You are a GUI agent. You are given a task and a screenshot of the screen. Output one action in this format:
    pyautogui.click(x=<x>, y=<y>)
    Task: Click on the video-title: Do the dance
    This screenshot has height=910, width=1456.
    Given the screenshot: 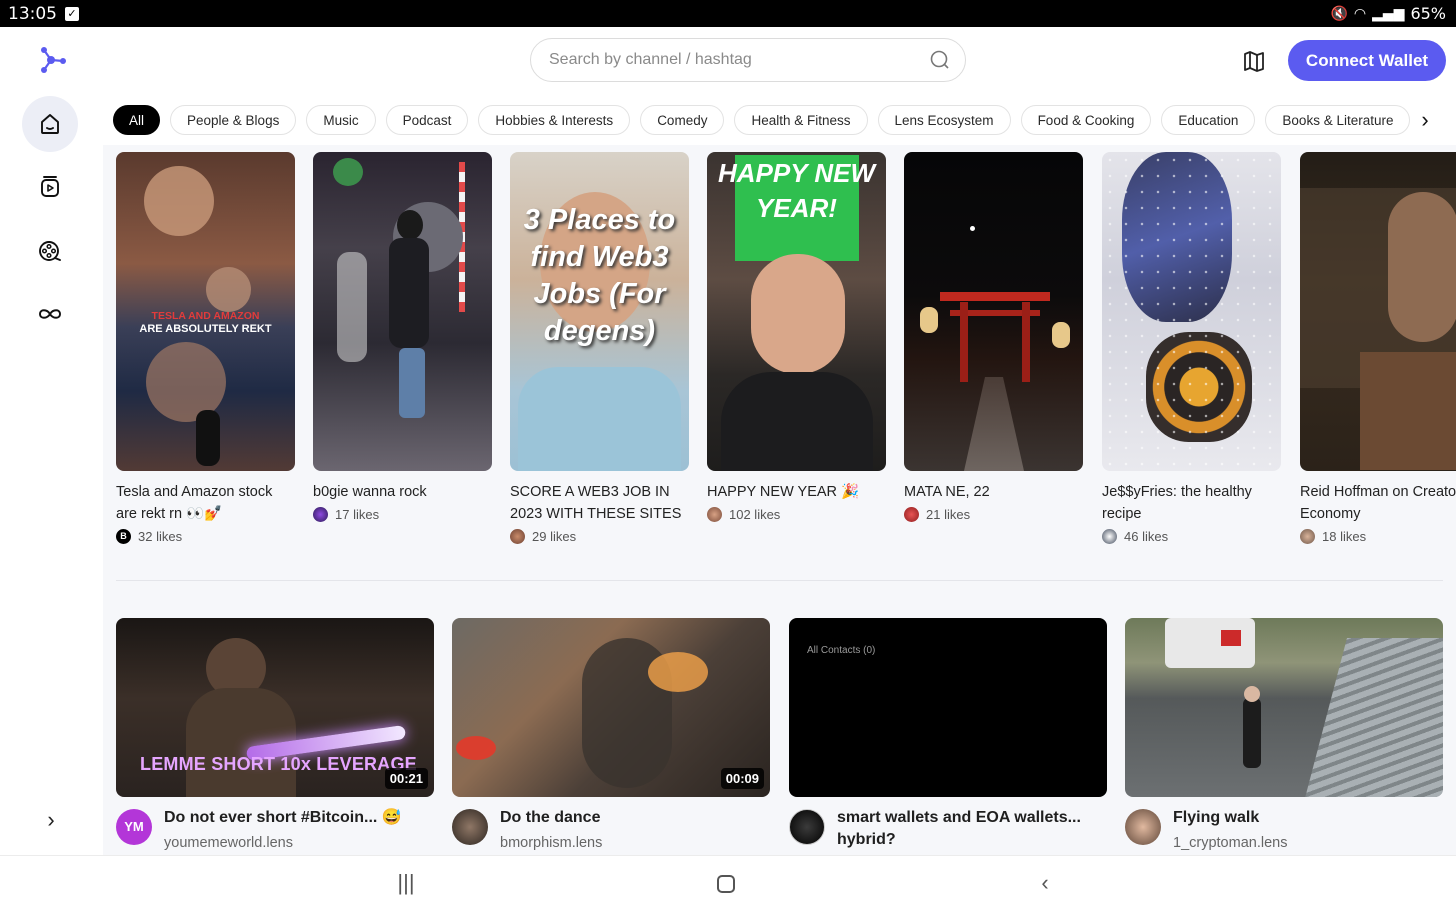 What is the action you would take?
    pyautogui.click(x=551, y=818)
    